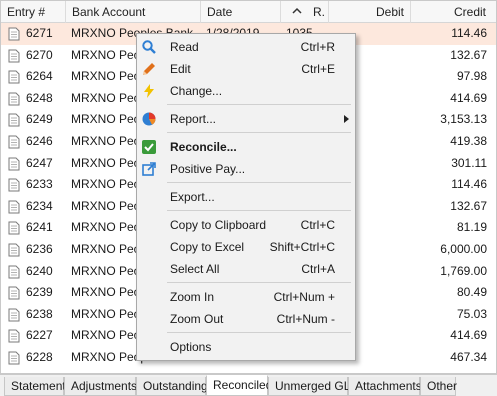  What do you see at coordinates (246, 319) in the screenshot?
I see `menu-item-zoom-out: Zoom Out Ctrl+Num -` at bounding box center [246, 319].